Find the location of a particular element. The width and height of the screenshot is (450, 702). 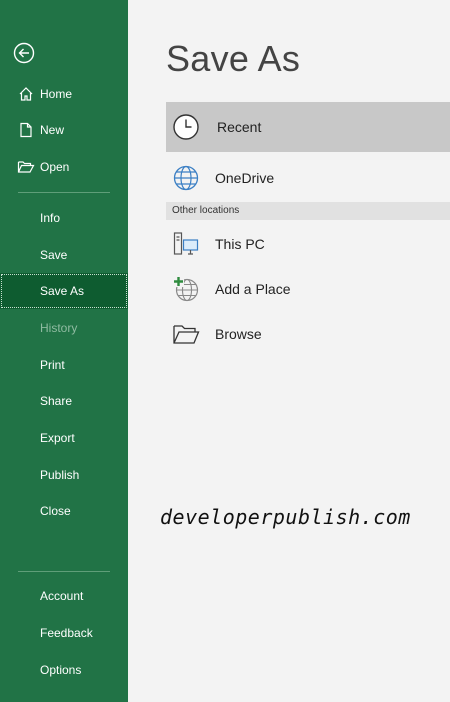

sidebar-item-label: Save is located at coordinates (54, 255).